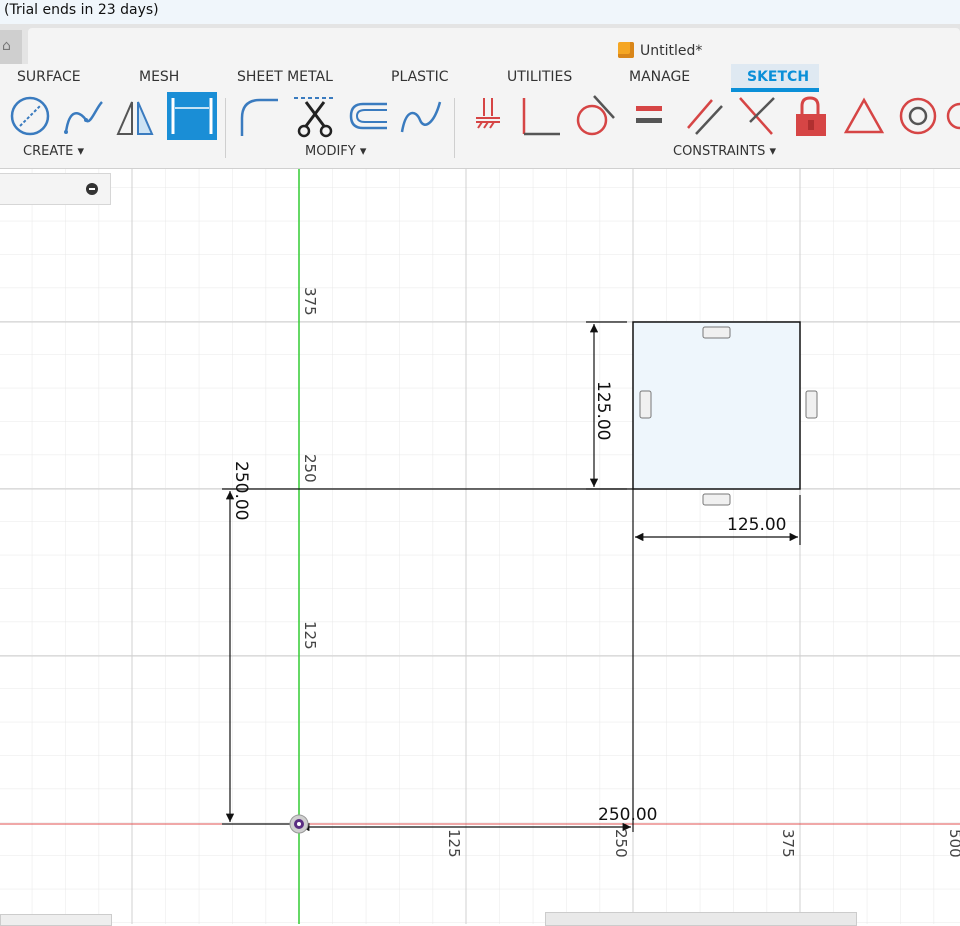  Describe the element at coordinates (454, 843) in the screenshot. I see `ruler-label-x-125: 125` at that location.